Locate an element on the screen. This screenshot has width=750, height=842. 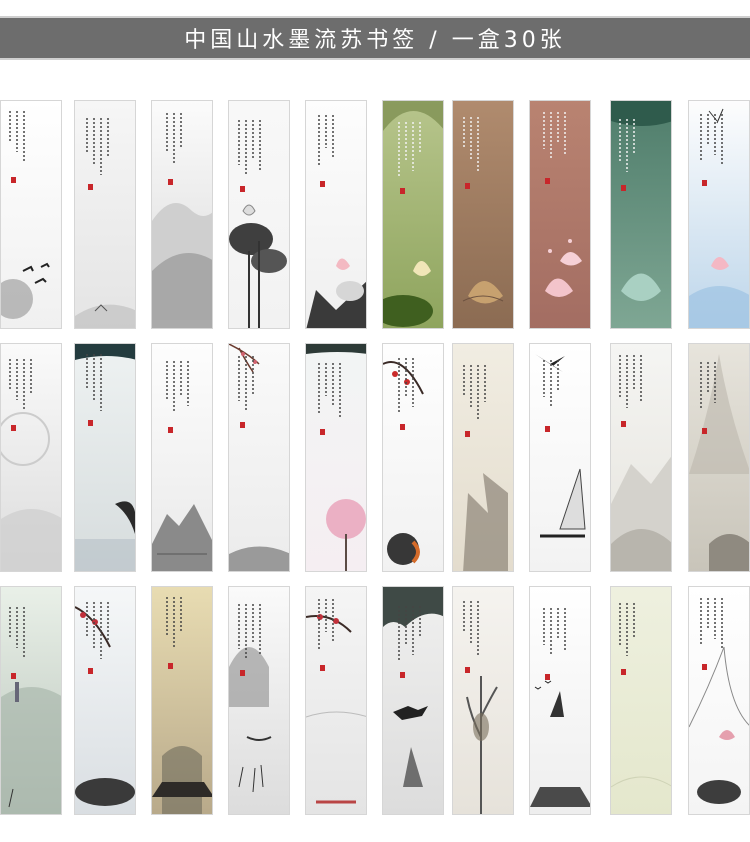
bookmark-pine-horse is located at coordinates (413, 700).